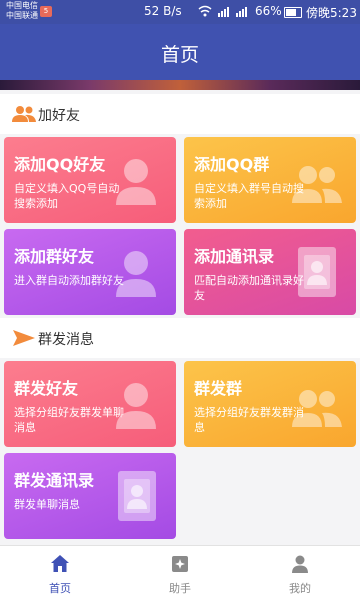 The height and width of the screenshot is (601, 360). I want to click on signal-icons, so click(224, 12).